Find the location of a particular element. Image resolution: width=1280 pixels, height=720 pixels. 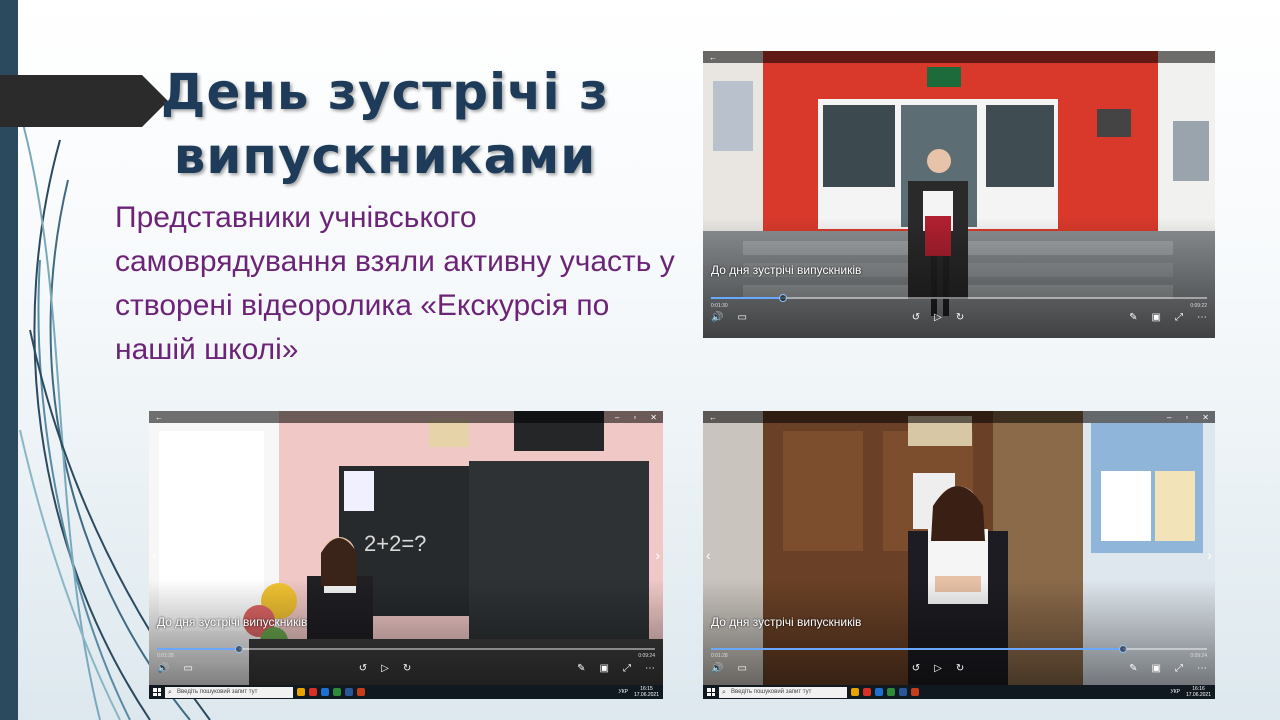

system-tray: УКР 16:16 17.06.2021 is located at coordinates (1191, 692).